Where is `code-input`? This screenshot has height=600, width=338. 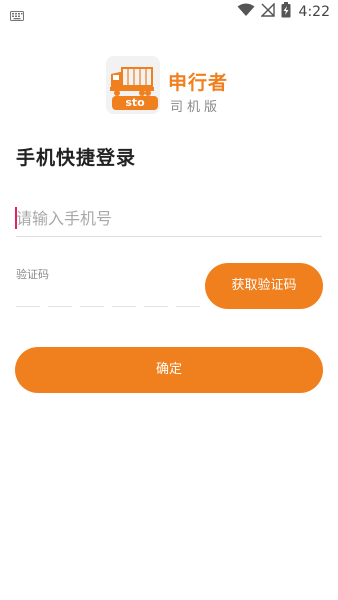 code-input is located at coordinates (109, 307).